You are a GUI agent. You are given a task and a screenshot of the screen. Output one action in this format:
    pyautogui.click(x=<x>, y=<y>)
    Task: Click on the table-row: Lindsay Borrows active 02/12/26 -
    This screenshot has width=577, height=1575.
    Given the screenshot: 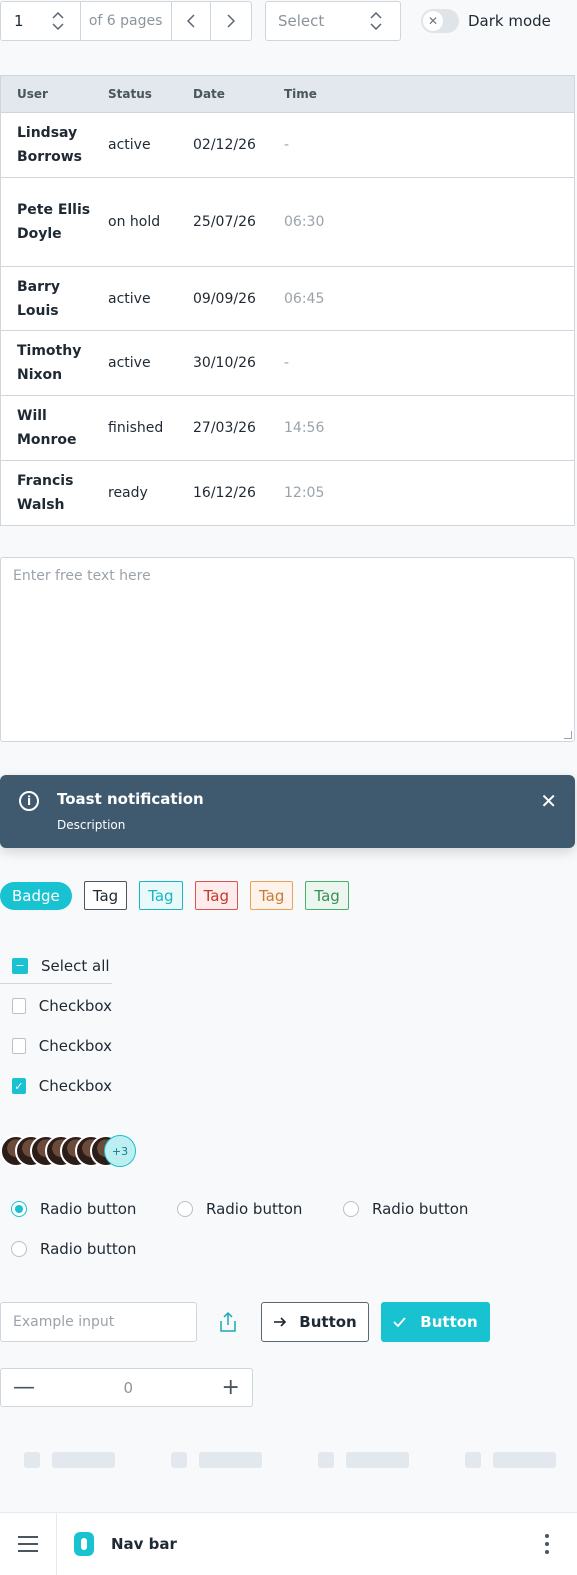 What is the action you would take?
    pyautogui.click(x=287, y=145)
    